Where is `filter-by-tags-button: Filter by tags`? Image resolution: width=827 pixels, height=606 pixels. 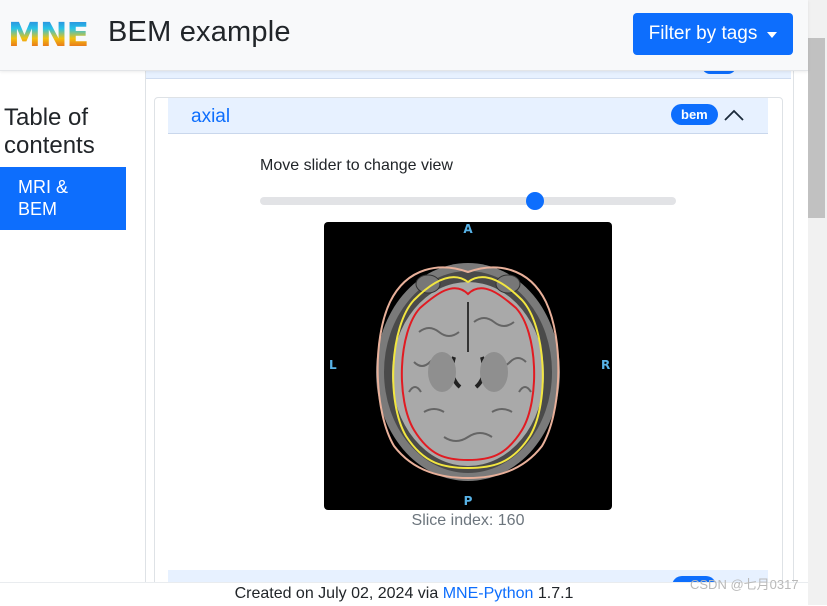 filter-by-tags-button: Filter by tags is located at coordinates (713, 34).